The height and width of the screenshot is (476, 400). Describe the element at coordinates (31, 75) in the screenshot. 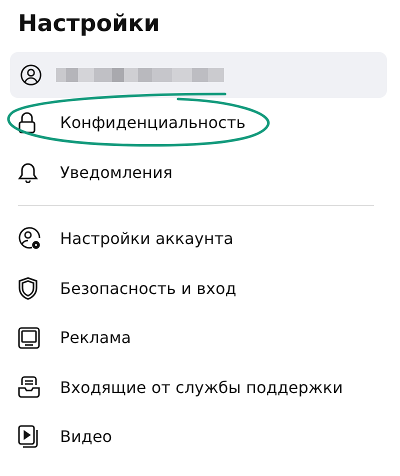

I see `user-icon` at that location.